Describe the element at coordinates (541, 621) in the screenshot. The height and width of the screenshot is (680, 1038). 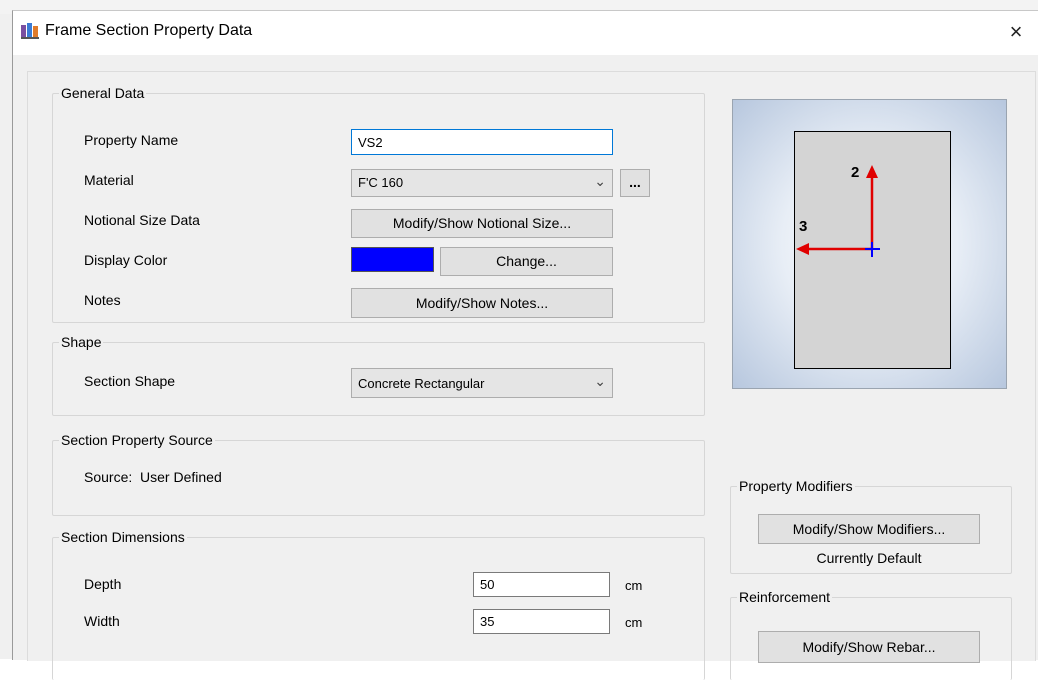
I see `width-input` at that location.